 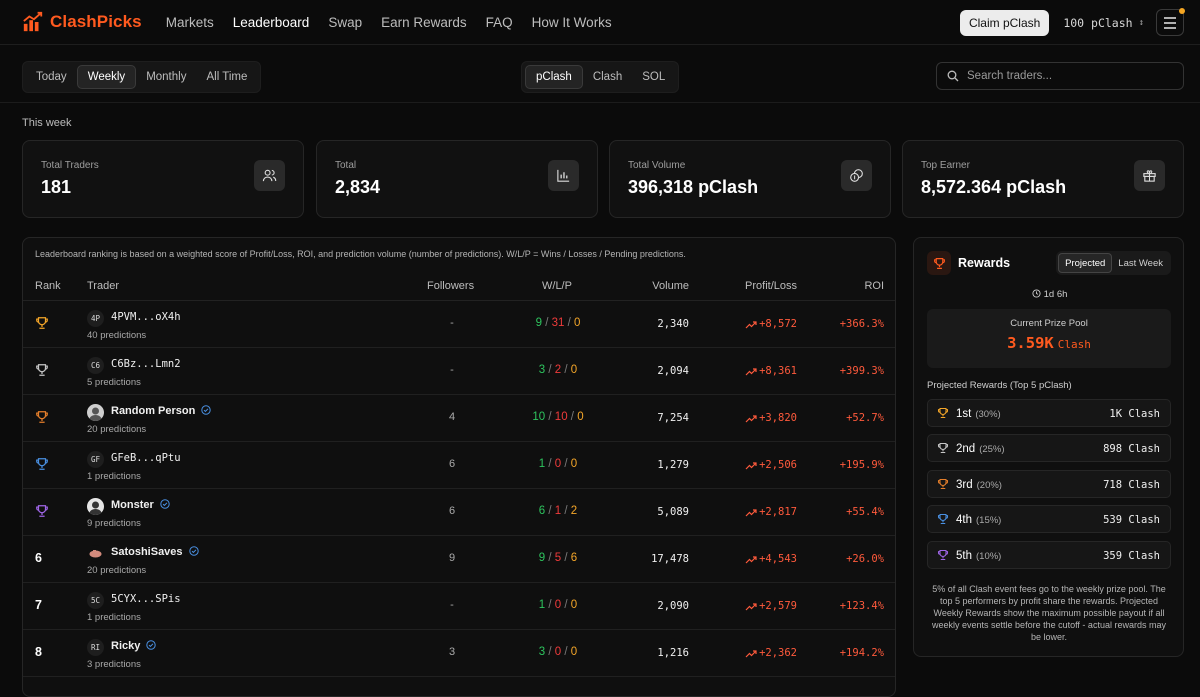 What do you see at coordinates (271, 22) in the screenshot?
I see `nav-link-leaderboard: Leaderboard` at bounding box center [271, 22].